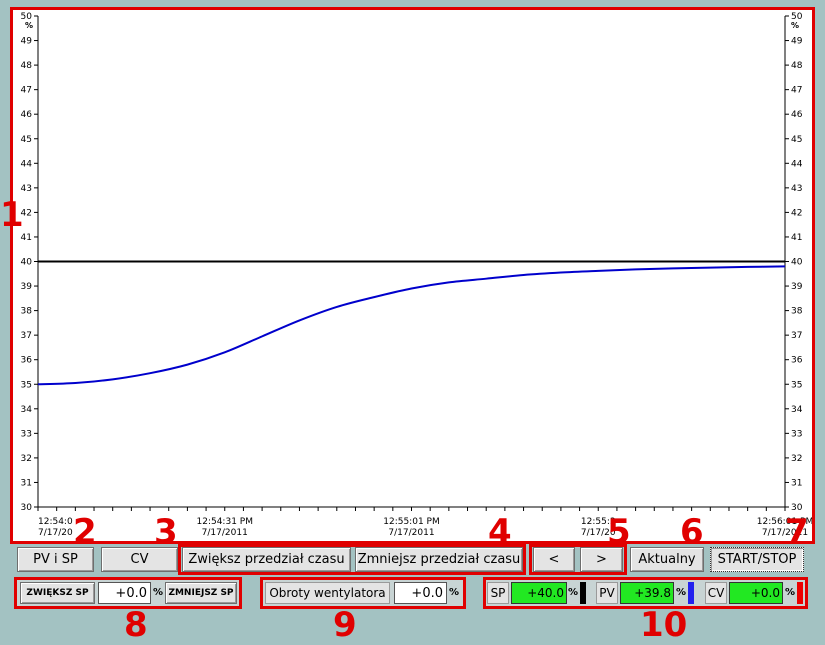 The width and height of the screenshot is (825, 645). I want to click on y-tick-label-left: 39, so click(27, 287).